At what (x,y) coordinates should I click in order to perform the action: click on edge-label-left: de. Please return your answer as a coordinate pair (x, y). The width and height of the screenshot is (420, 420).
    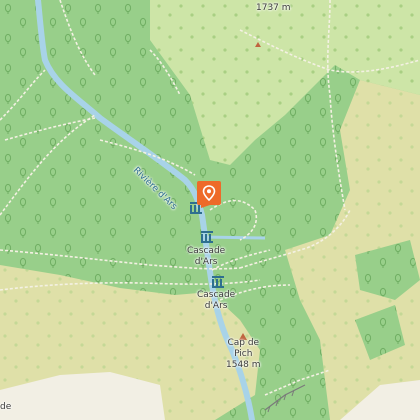
    Looking at the image, I should click on (6, 407).